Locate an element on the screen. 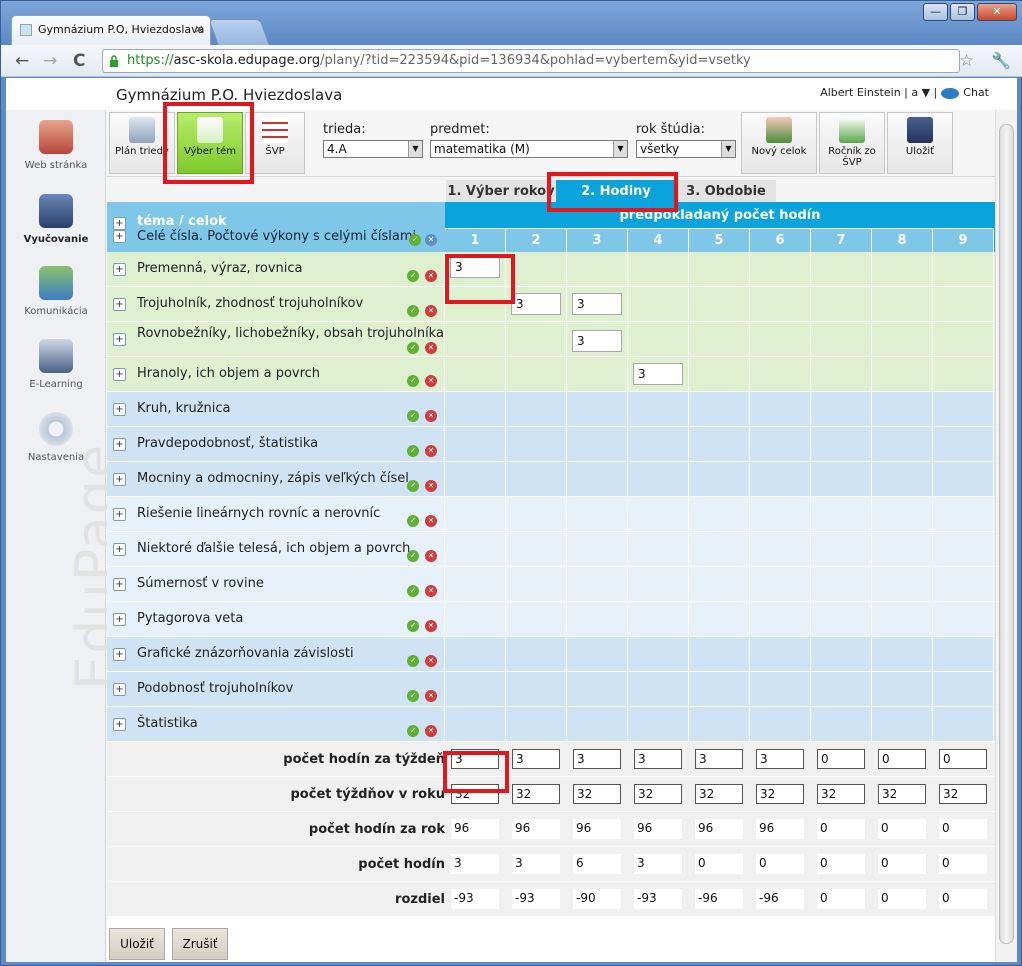 The image size is (1022, 966). reload-icon: C is located at coordinates (79, 61).